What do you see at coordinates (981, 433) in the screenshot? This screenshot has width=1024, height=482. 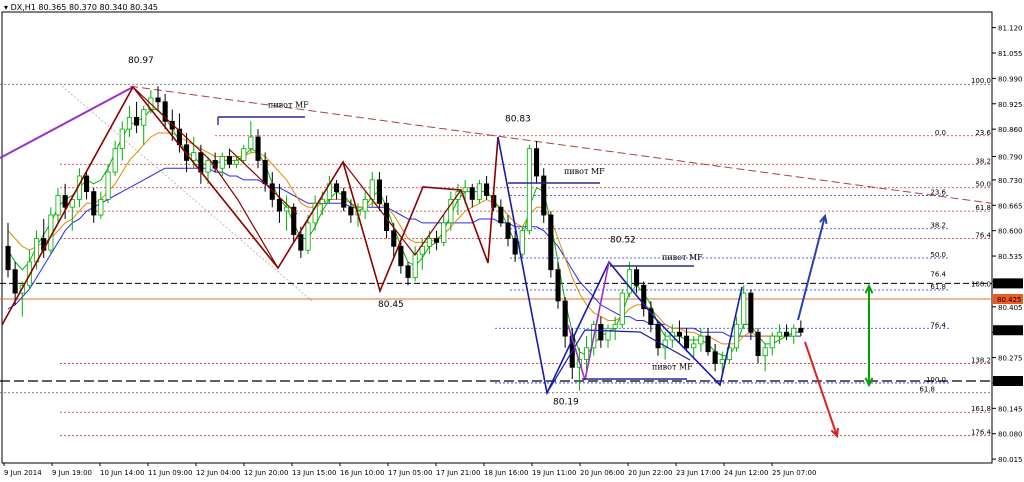 I see `fib-label: 176.4` at bounding box center [981, 433].